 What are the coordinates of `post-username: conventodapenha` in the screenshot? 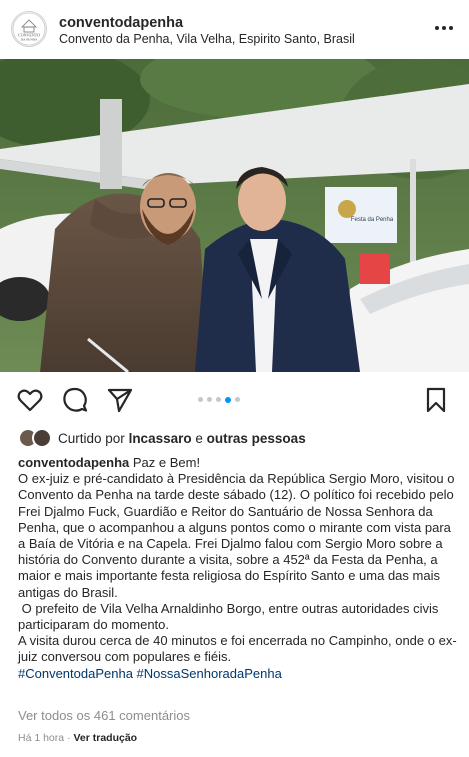 It's located at (121, 23).